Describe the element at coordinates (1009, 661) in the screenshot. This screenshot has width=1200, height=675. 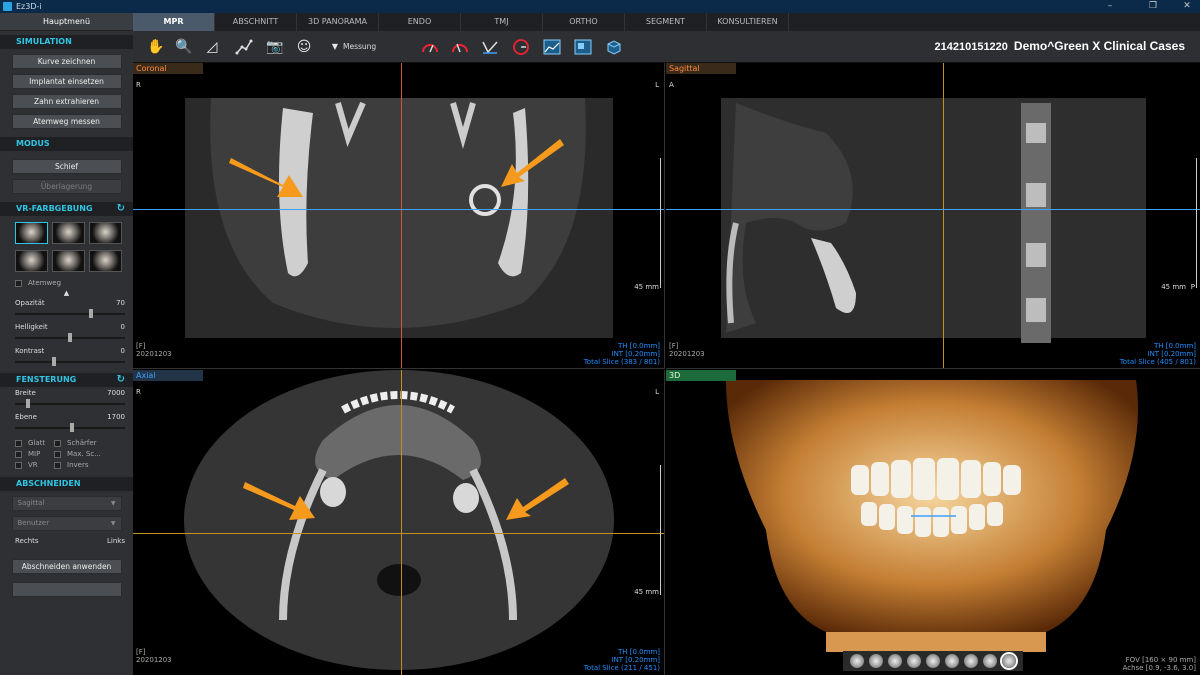
I see `rotate-icon` at that location.